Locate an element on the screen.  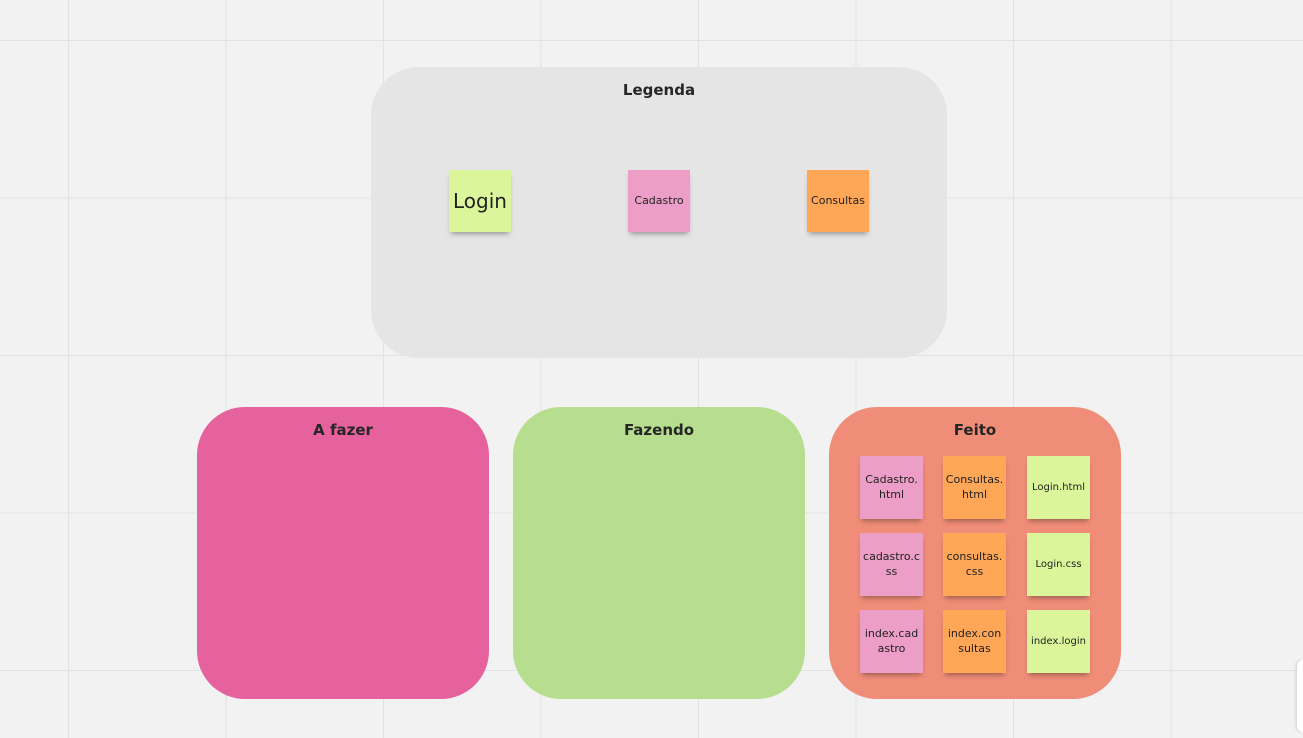
legend-title: Legenda is located at coordinates (659, 90).